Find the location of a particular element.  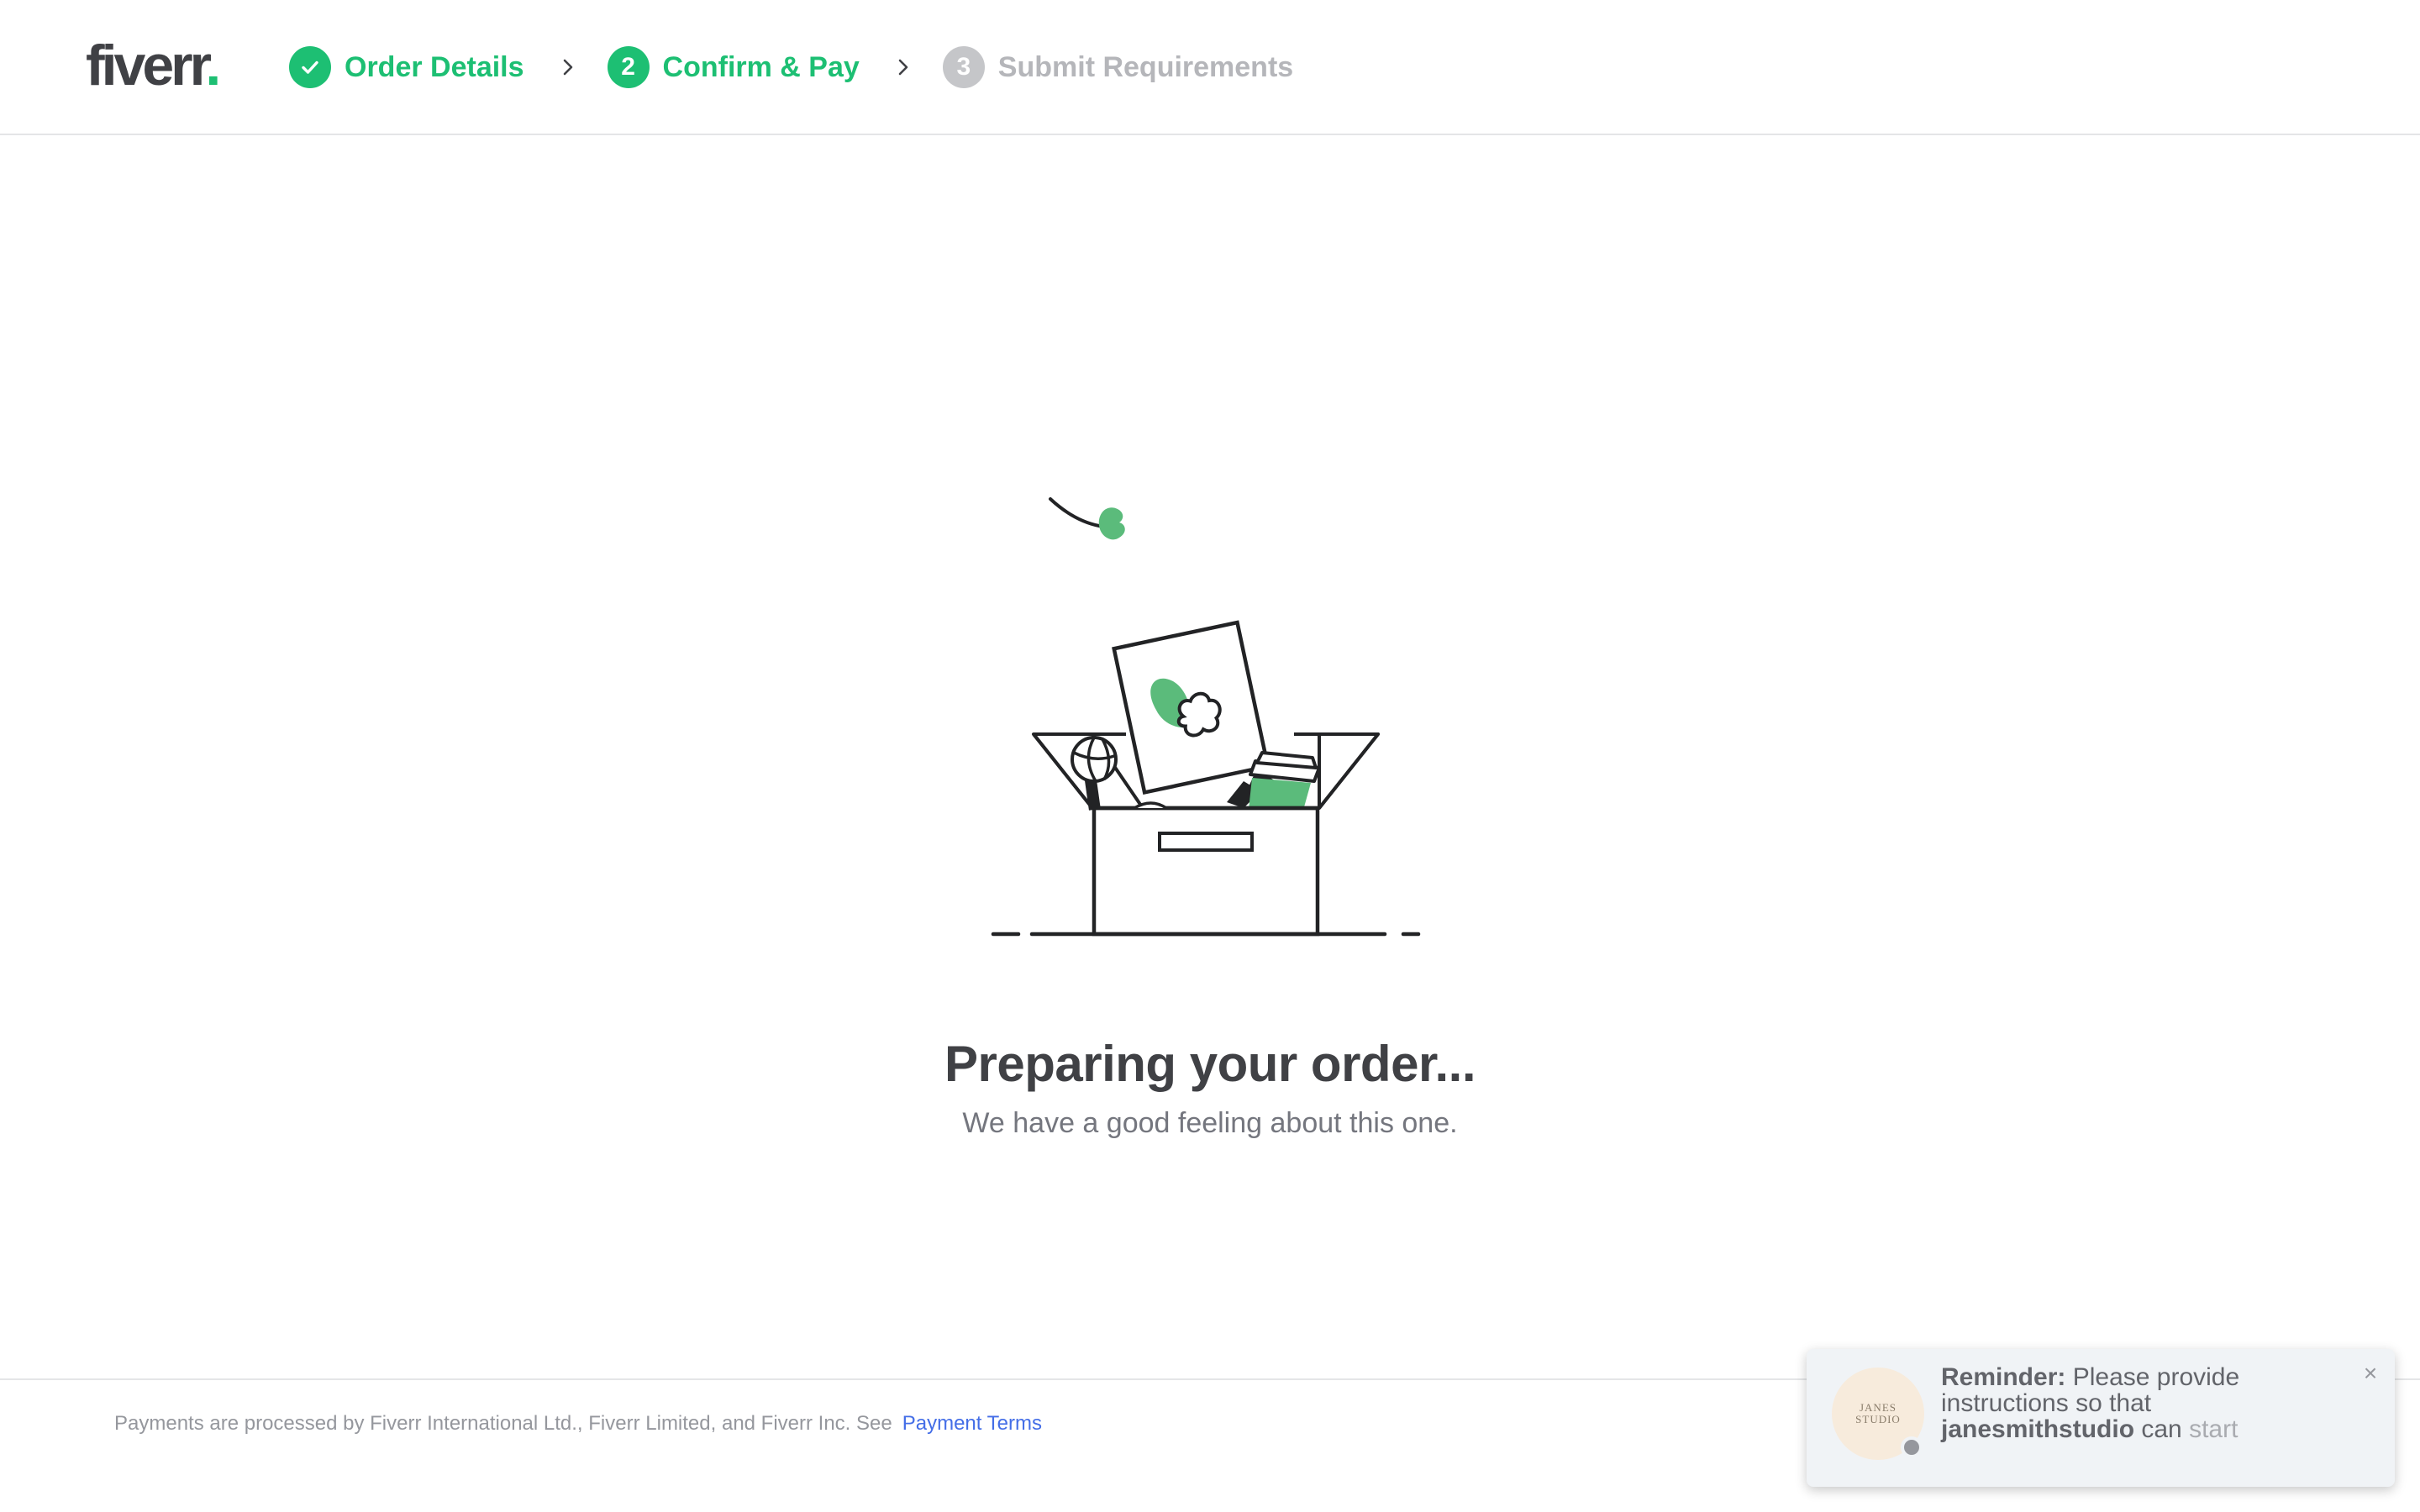

fiverr-logo: fiverr. is located at coordinates (153, 65).